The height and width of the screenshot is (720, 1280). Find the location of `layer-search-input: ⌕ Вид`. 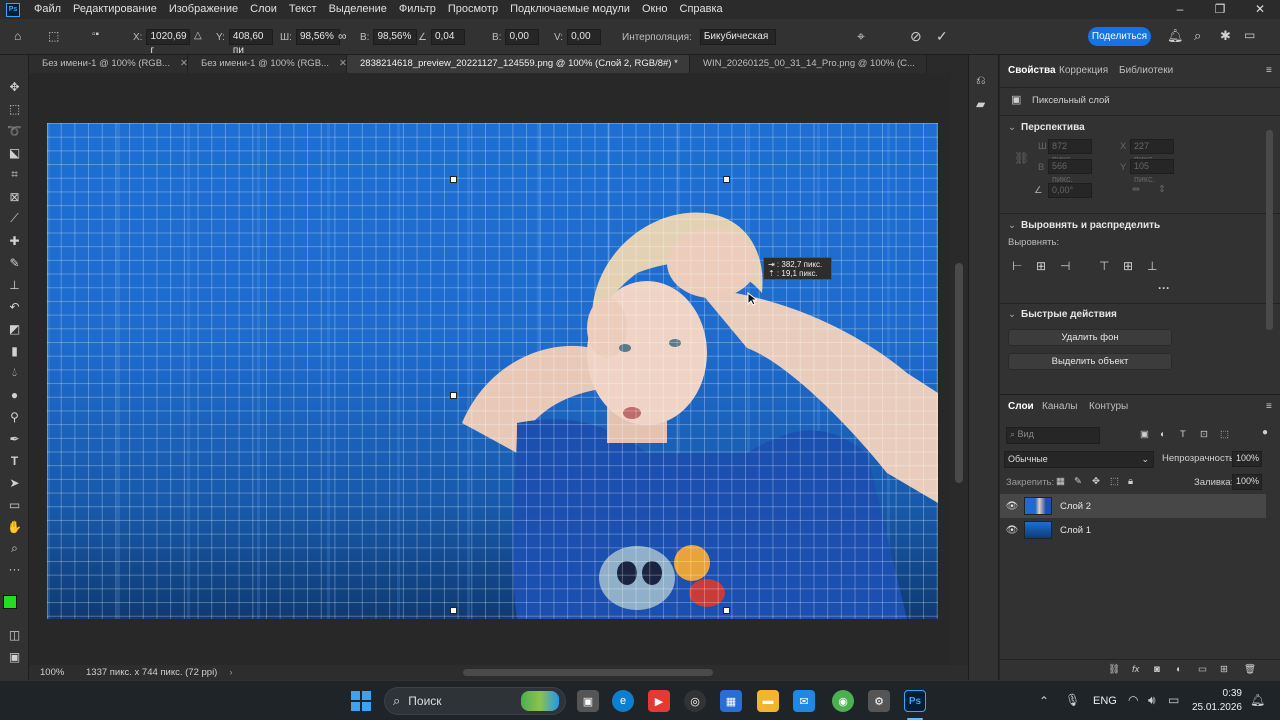

layer-search-input: ⌕ Вид is located at coordinates (1053, 435).